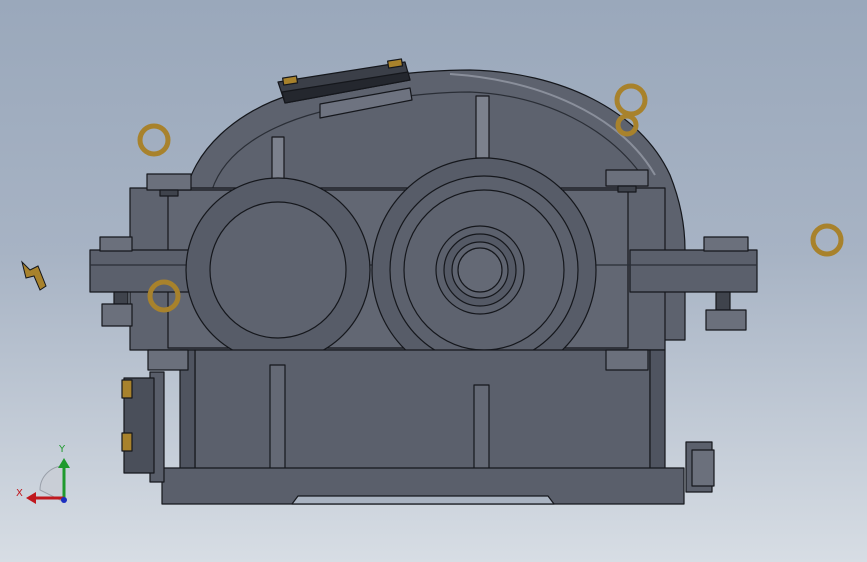  Describe the element at coordinates (64, 500) in the screenshot. I see `z-axis-point` at that location.